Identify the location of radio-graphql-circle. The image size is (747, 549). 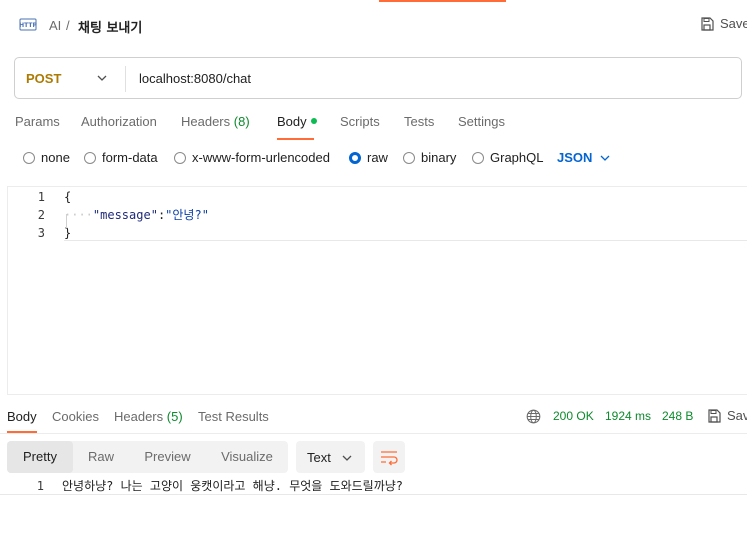
(478, 157).